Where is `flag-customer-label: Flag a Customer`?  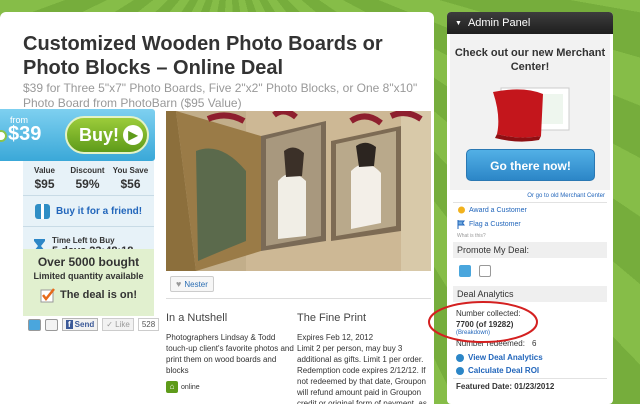
flag-customer-label: Flag a Customer is located at coordinates (495, 224).